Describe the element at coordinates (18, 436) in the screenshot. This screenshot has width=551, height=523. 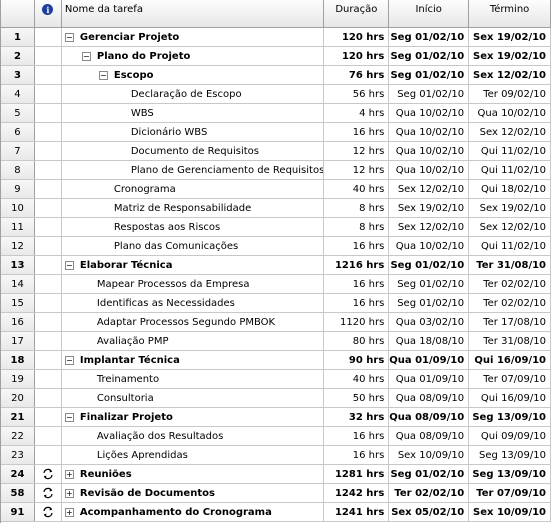
I see `task-id: 22` at that location.